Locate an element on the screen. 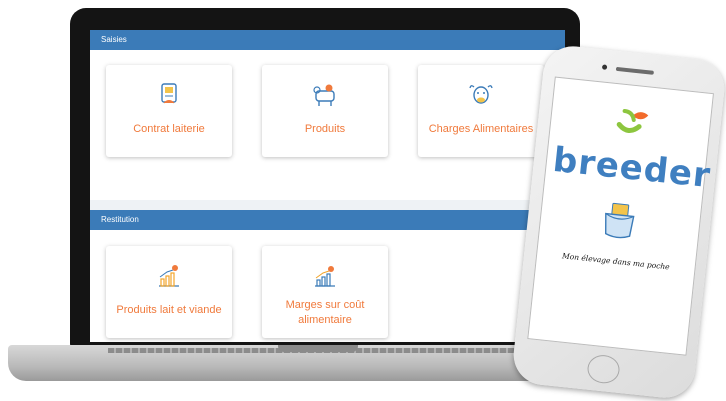 This screenshot has width=726, height=401. growth-chart-icon is located at coordinates (169, 276).